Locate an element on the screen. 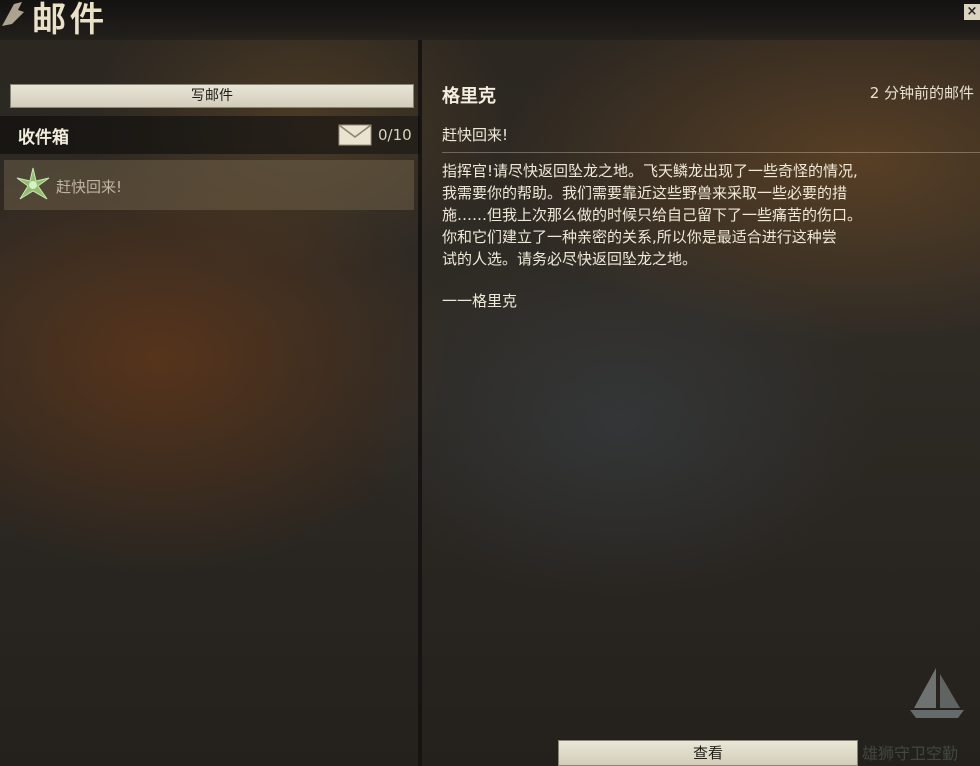 The height and width of the screenshot is (766, 980). body-separator is located at coordinates (711, 152).